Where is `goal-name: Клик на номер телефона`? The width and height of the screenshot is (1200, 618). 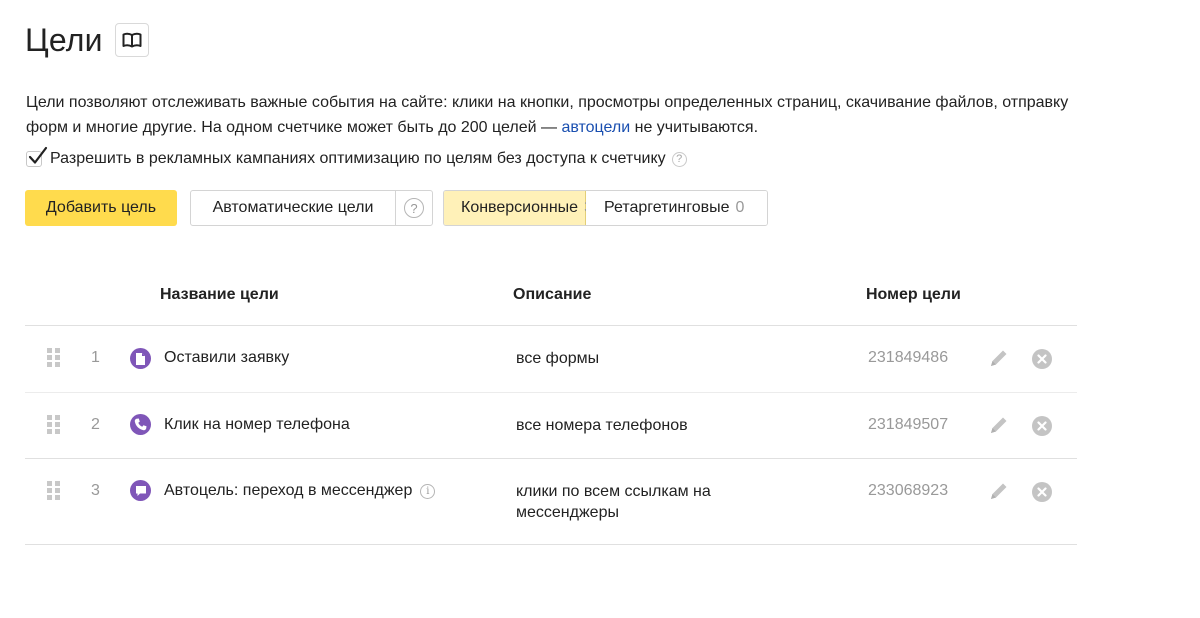 goal-name: Клик на номер телефона is located at coordinates (257, 425).